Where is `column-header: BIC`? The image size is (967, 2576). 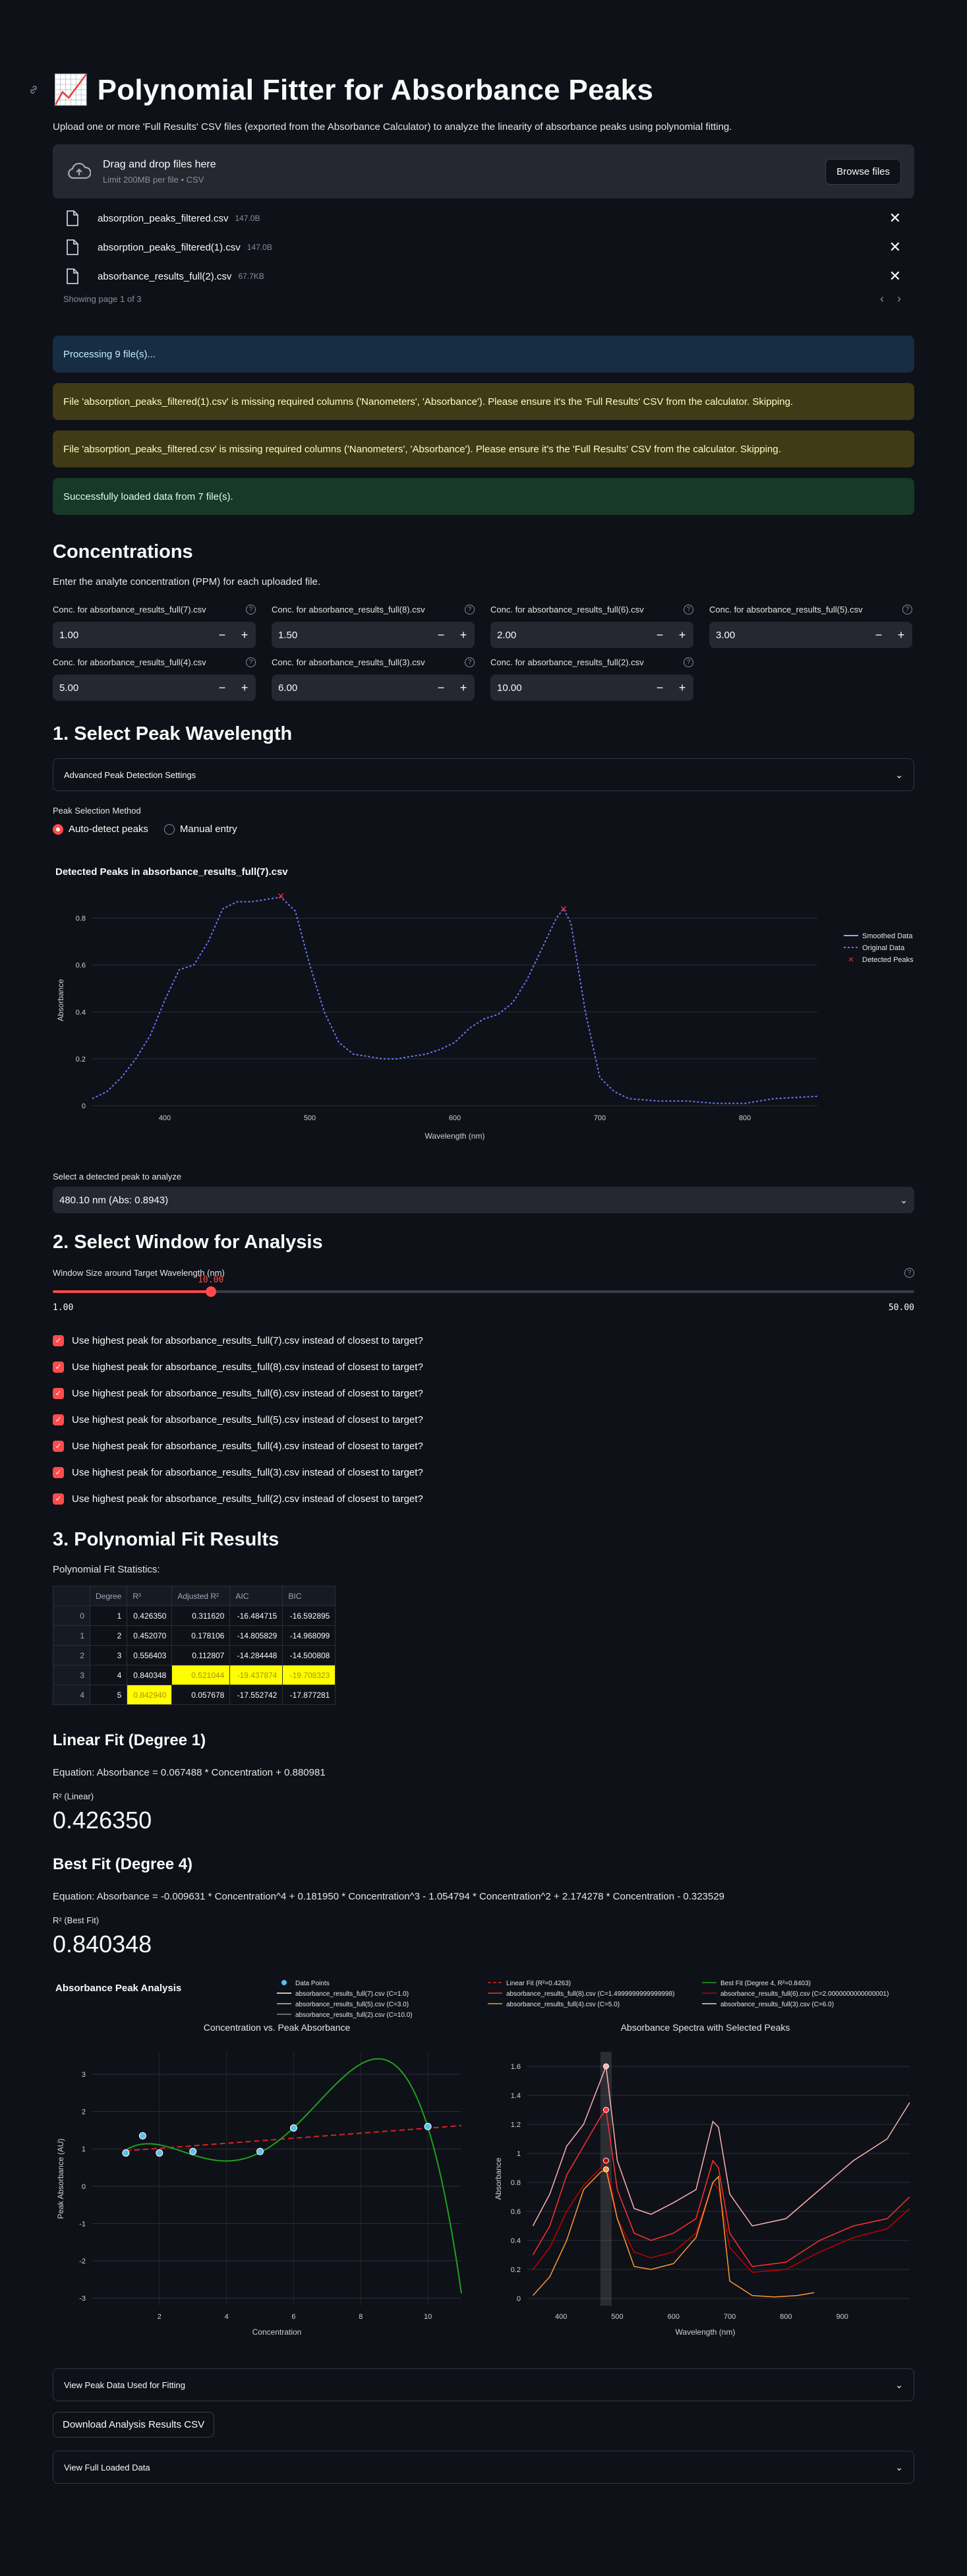
column-header: BIC is located at coordinates (309, 1596).